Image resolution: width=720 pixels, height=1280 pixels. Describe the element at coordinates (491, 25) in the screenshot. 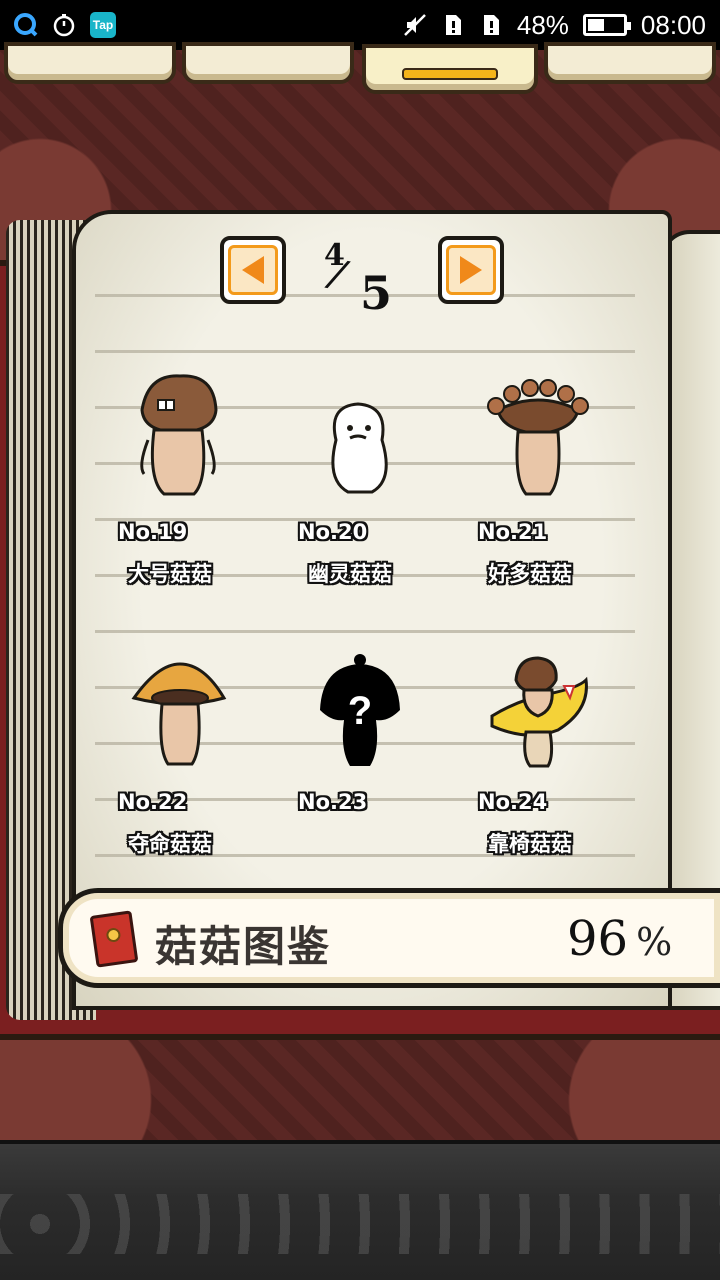

I see `no-sim-2-icon` at that location.